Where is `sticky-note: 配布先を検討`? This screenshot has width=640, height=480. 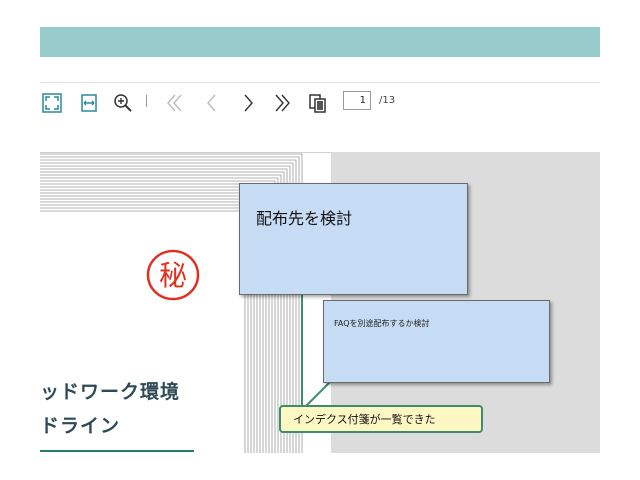
sticky-note: 配布先を検討 is located at coordinates (353, 239).